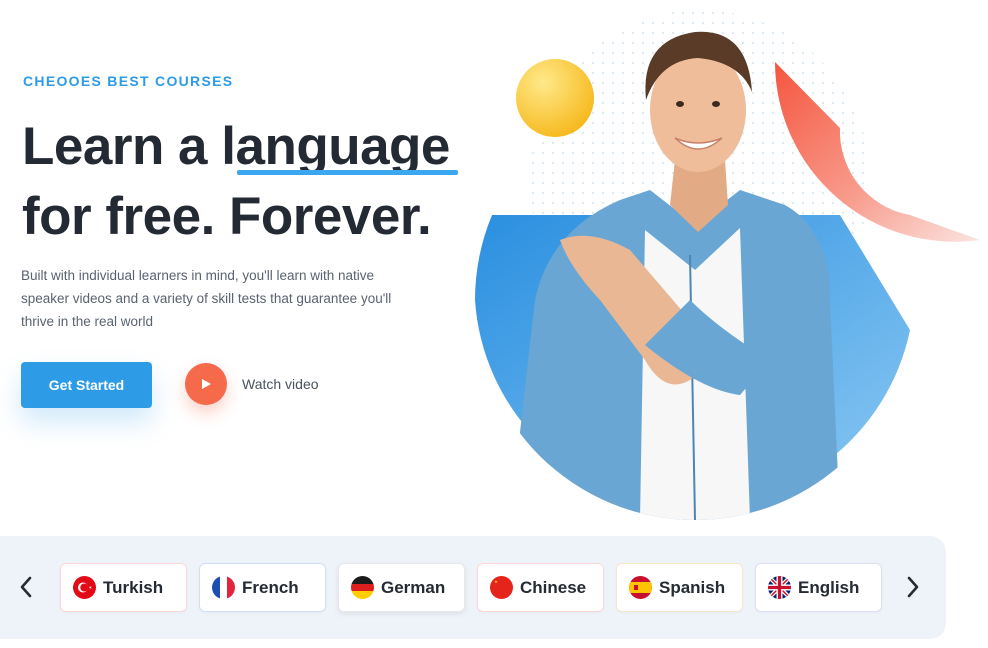  I want to click on headline-line2: for free. Forever., so click(227, 216).